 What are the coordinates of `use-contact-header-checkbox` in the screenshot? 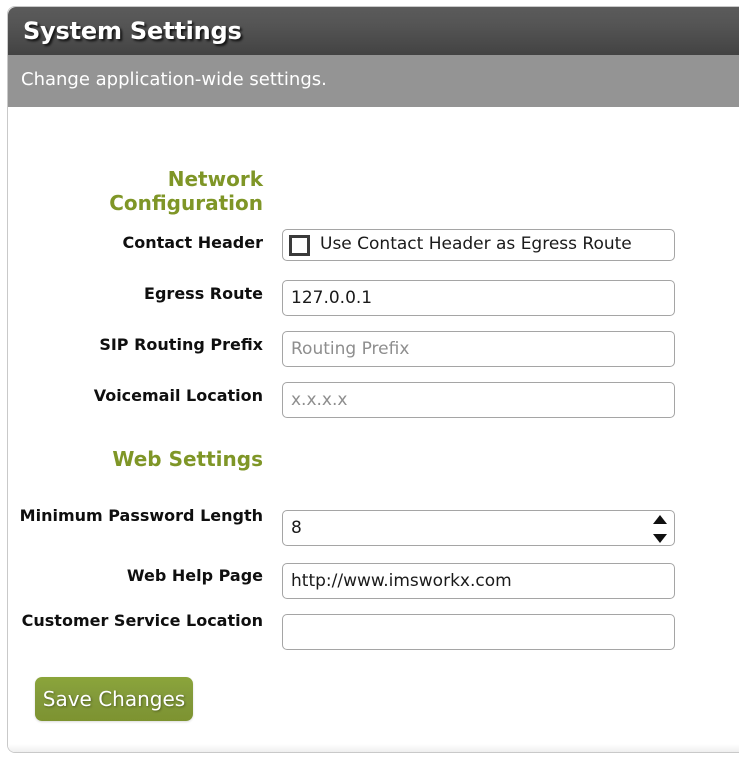 It's located at (299, 245).